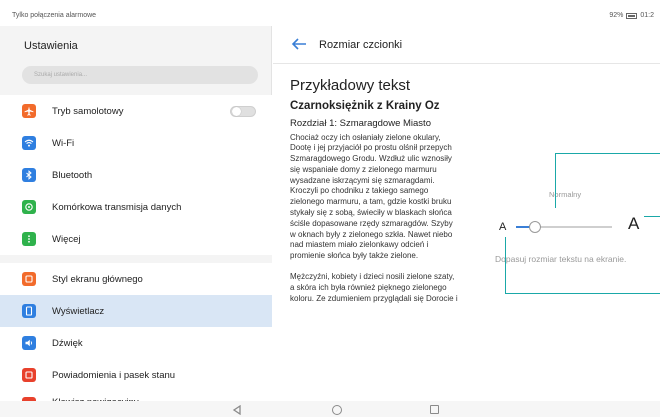 The height and width of the screenshot is (417, 660). Describe the element at coordinates (97, 279) in the screenshot. I see `sidebar-item-label: Styl ekranu głównego` at that location.